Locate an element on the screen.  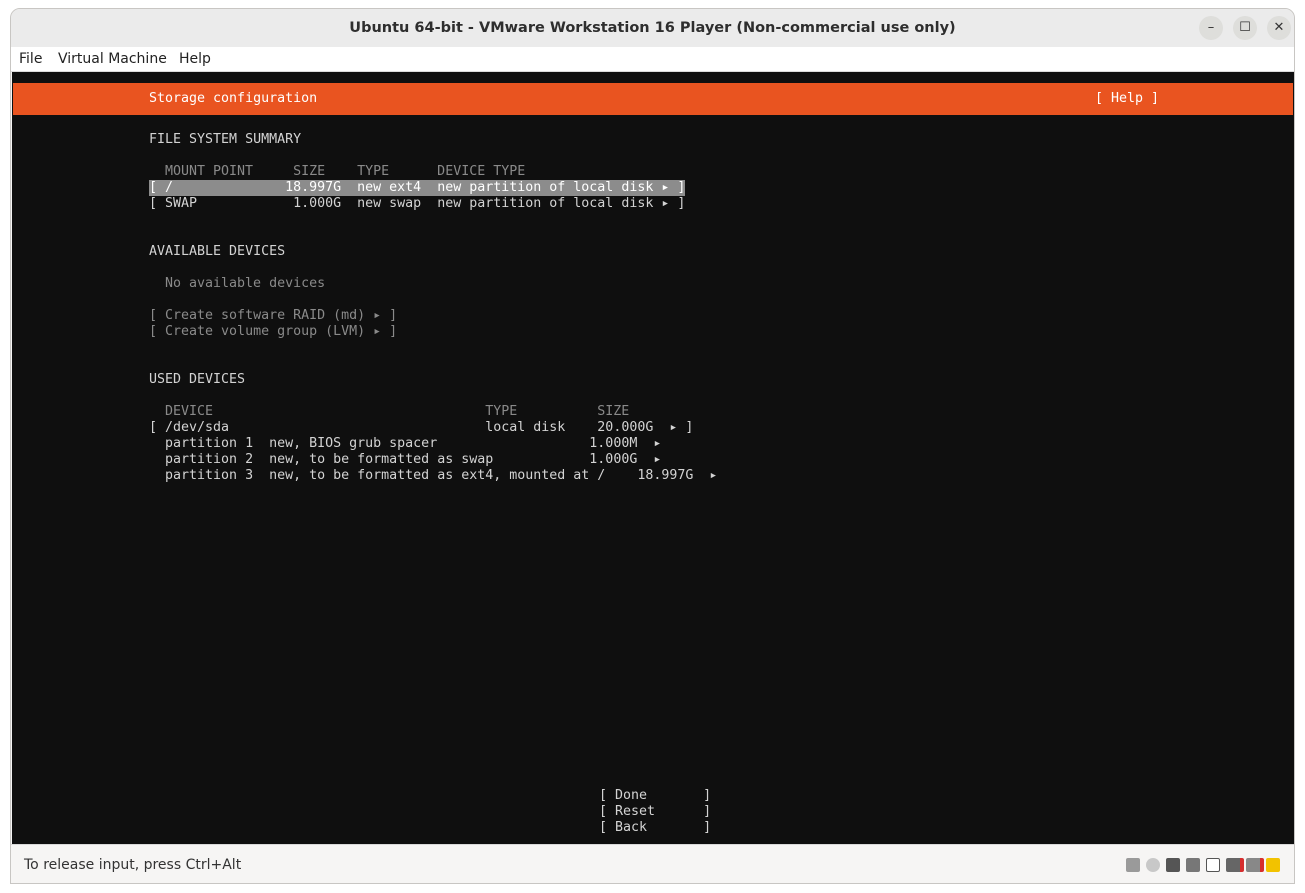
menu-file: File is located at coordinates (30, 59).